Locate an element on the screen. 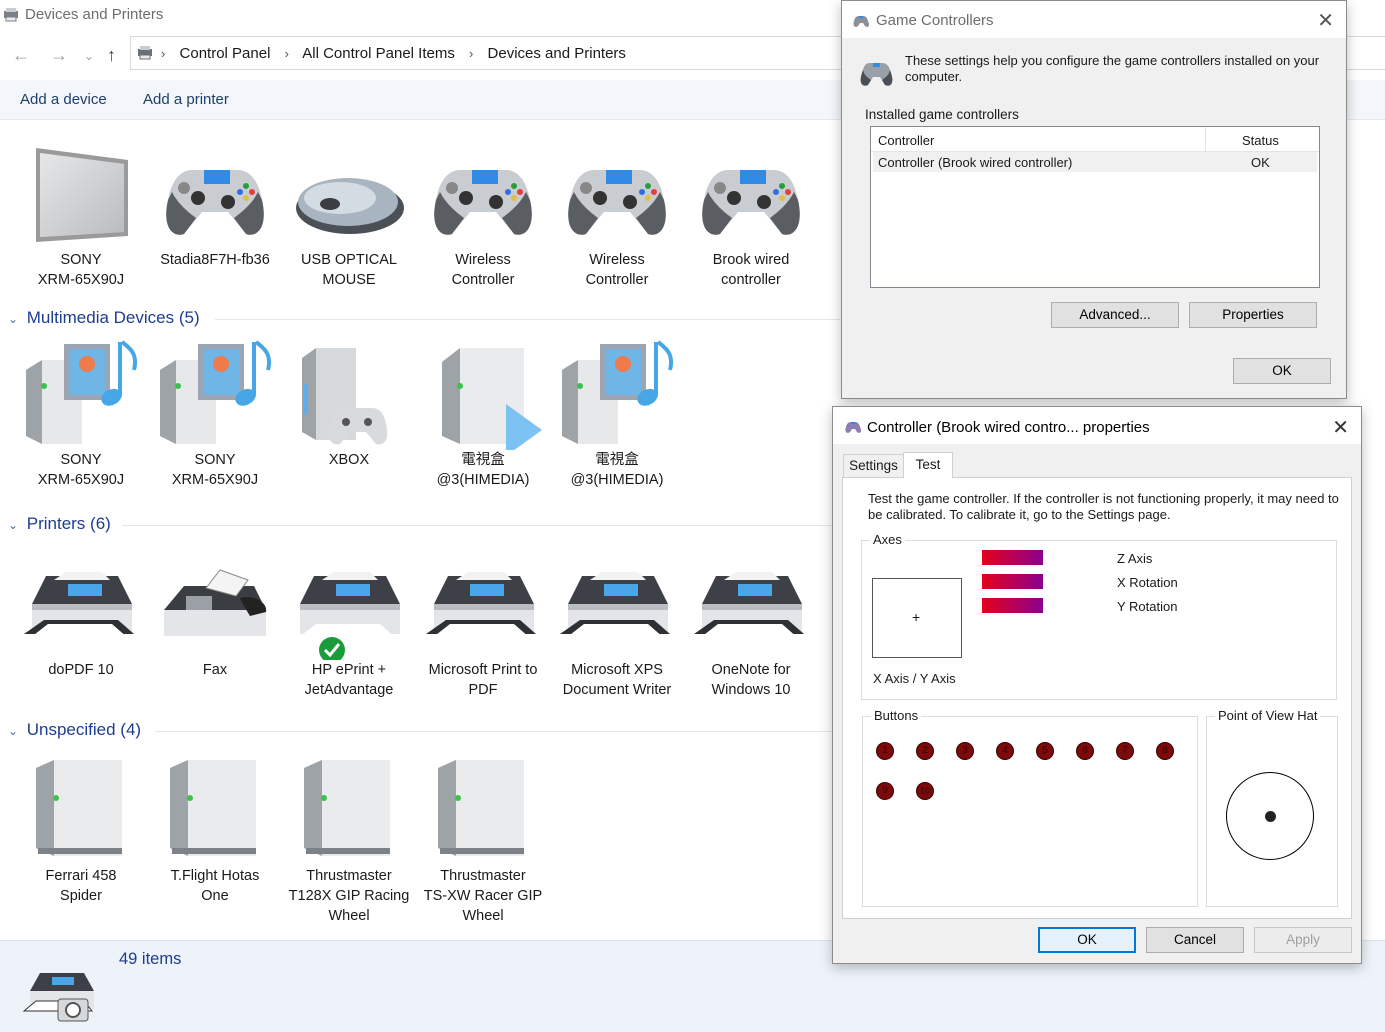 This screenshot has width=1385, height=1032. group-count: (4) is located at coordinates (131, 729).